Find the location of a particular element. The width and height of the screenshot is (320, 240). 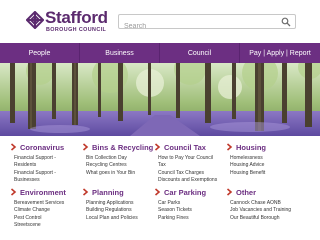

category-link: Homelessness is located at coordinates (264, 158).